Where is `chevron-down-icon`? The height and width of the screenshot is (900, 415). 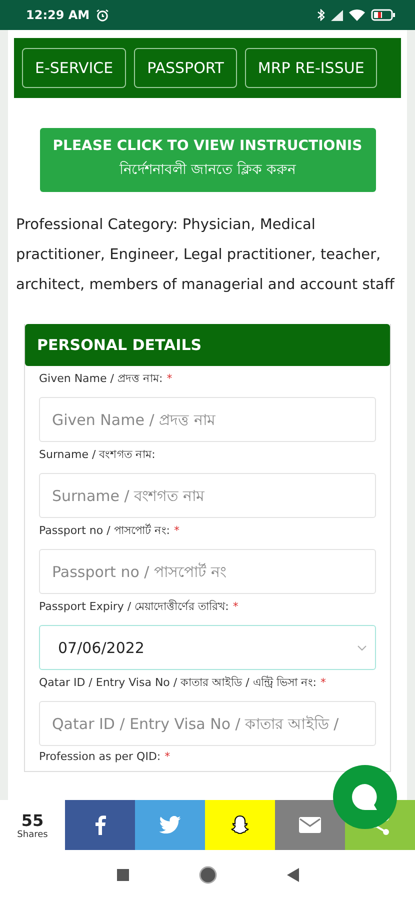 chevron-down-icon is located at coordinates (362, 647).